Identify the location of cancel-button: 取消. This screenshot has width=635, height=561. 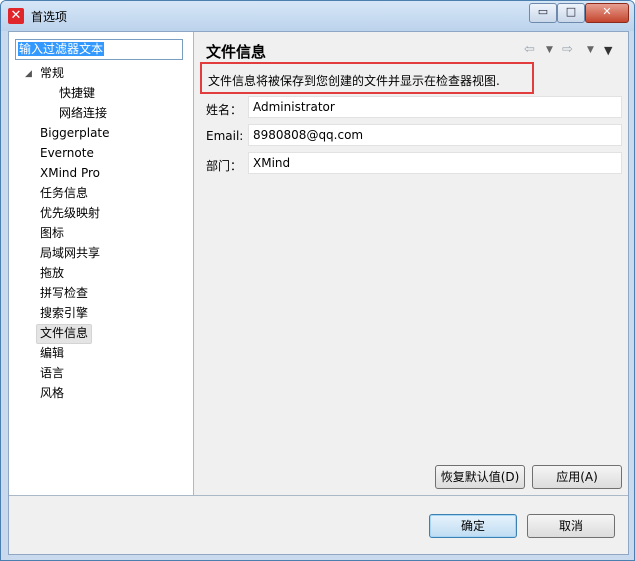
(571, 526).